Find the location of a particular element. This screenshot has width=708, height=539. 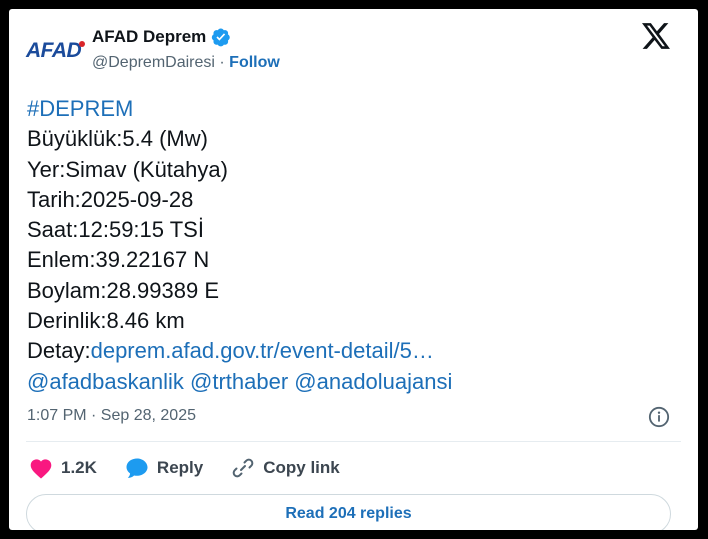

text-line-time: Saat:12:59:15 TSİ is located at coordinates (115, 230).